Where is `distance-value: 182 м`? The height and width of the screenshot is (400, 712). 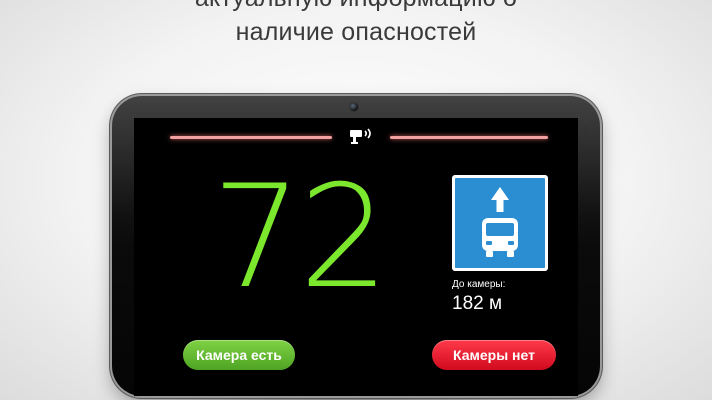 distance-value: 182 м is located at coordinates (477, 303).